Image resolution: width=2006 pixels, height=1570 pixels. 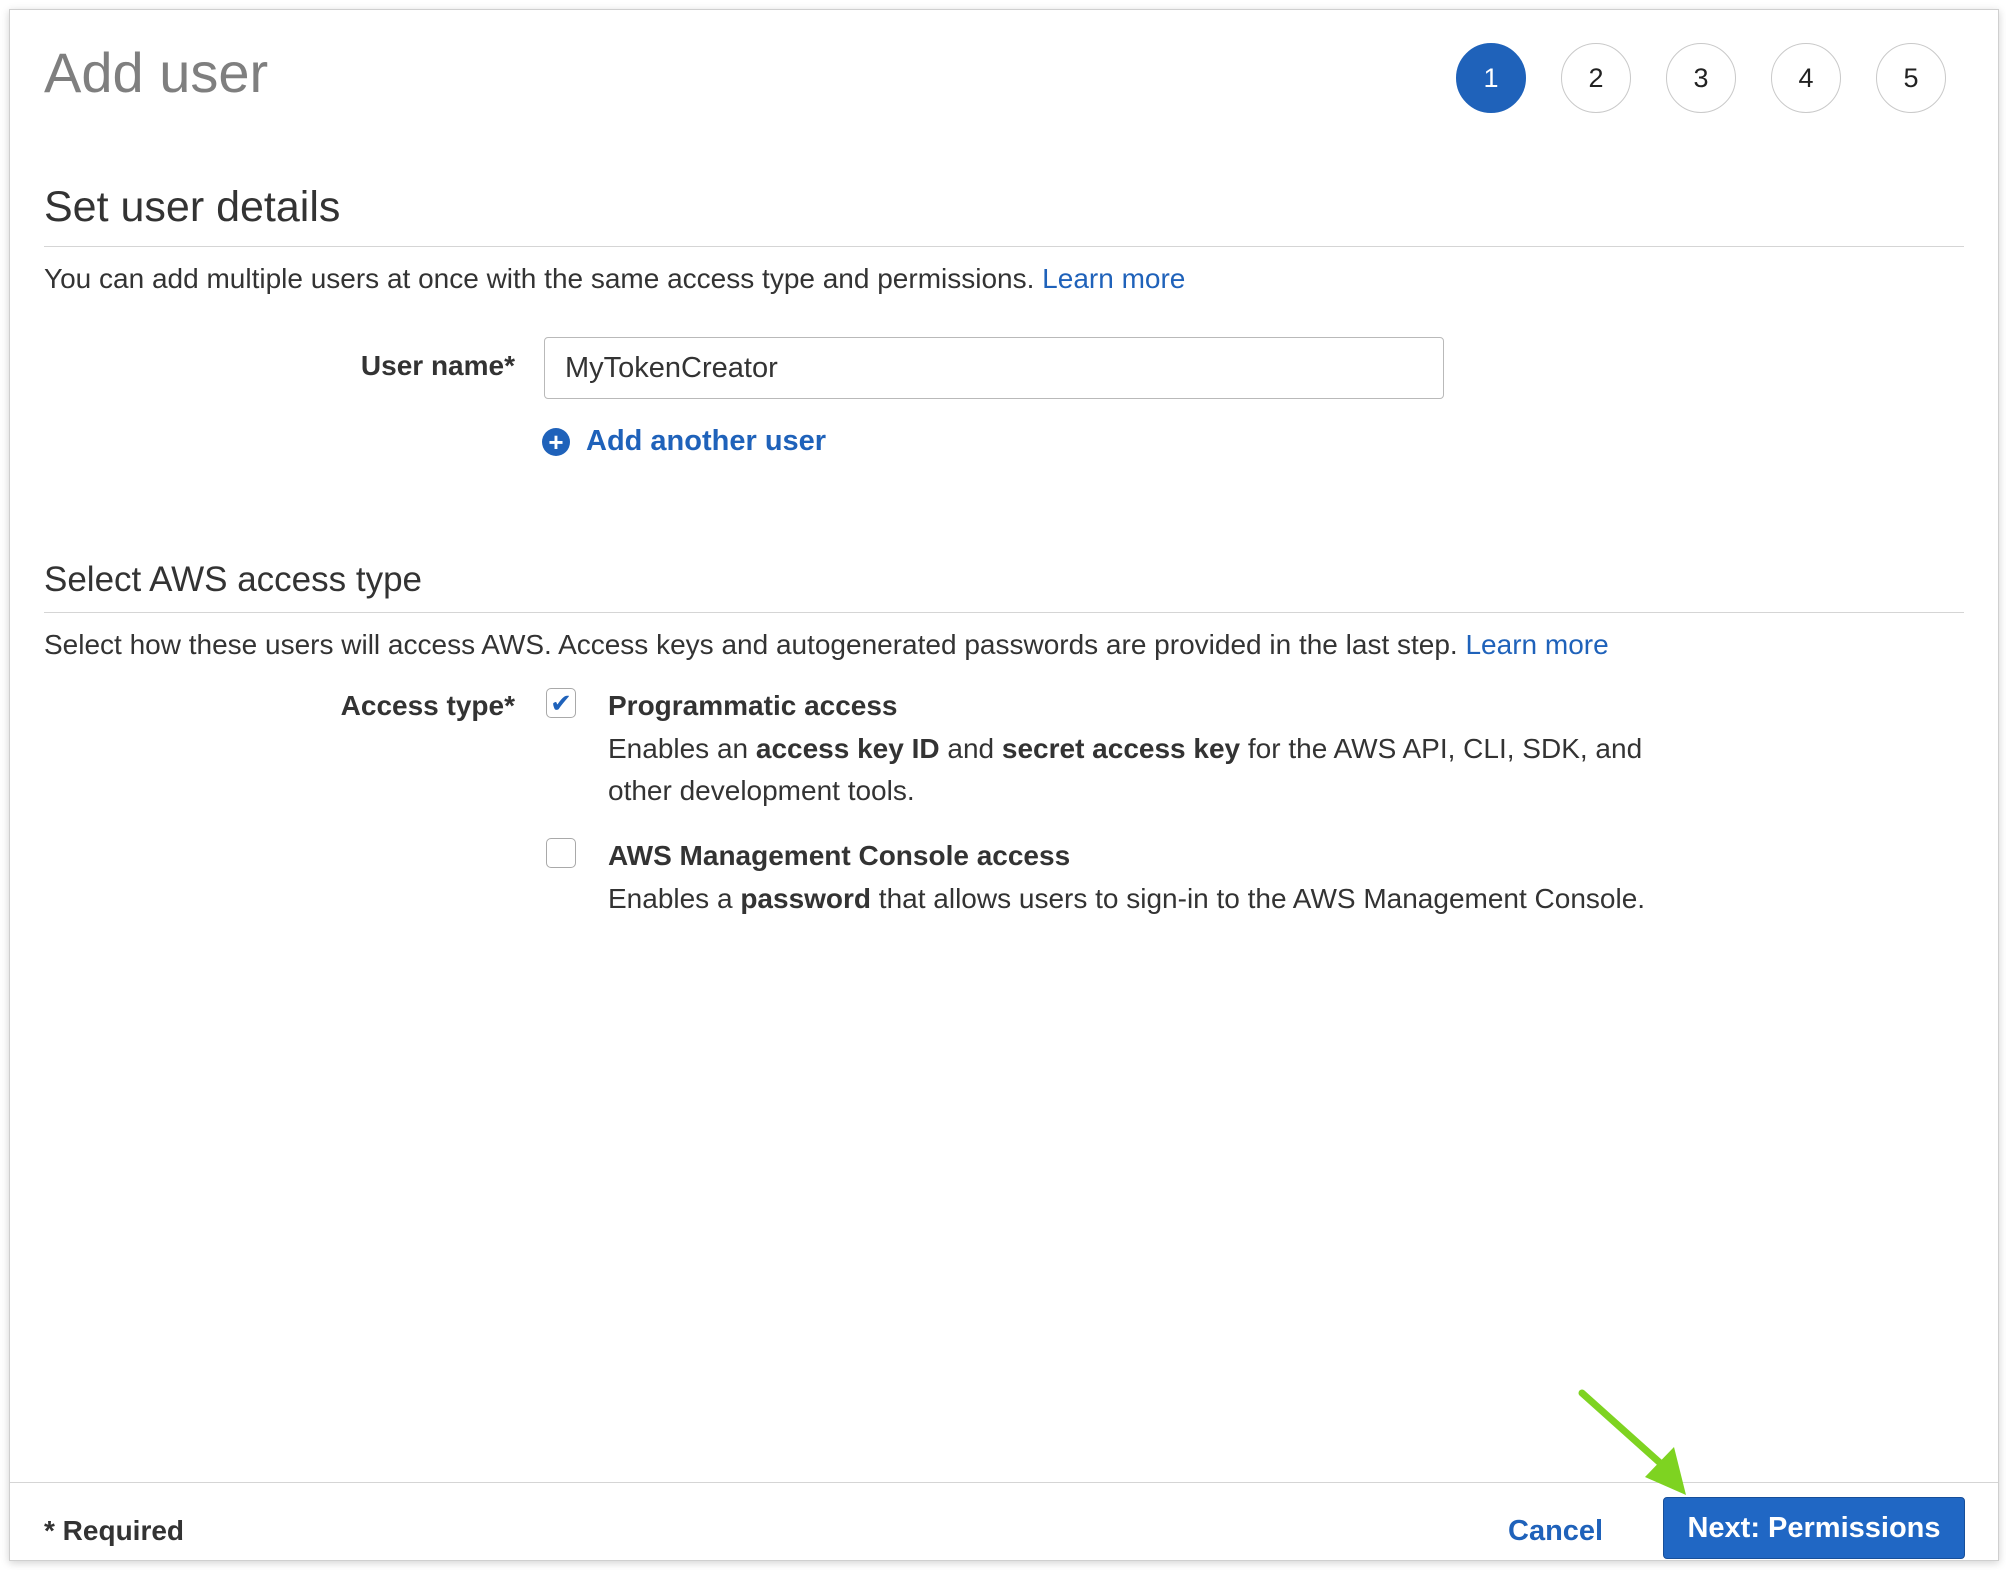 What do you see at coordinates (427, 705) in the screenshot?
I see `access-type-label: Access type*` at bounding box center [427, 705].